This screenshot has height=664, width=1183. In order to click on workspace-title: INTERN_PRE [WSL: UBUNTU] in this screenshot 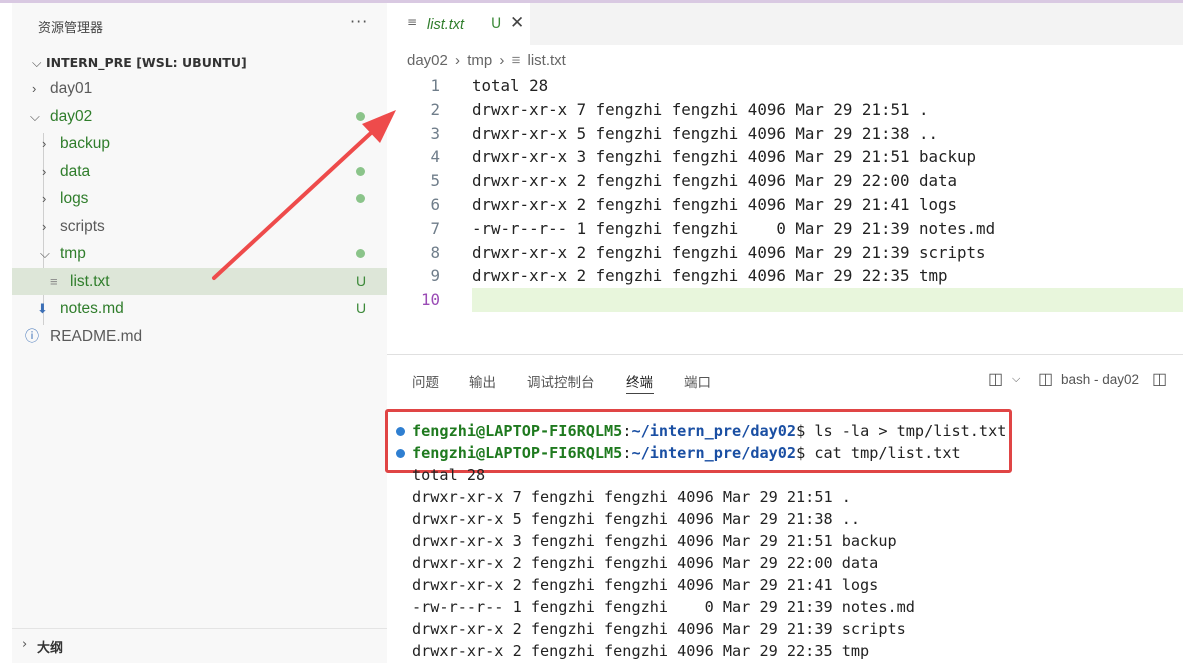, I will do `click(146, 62)`.